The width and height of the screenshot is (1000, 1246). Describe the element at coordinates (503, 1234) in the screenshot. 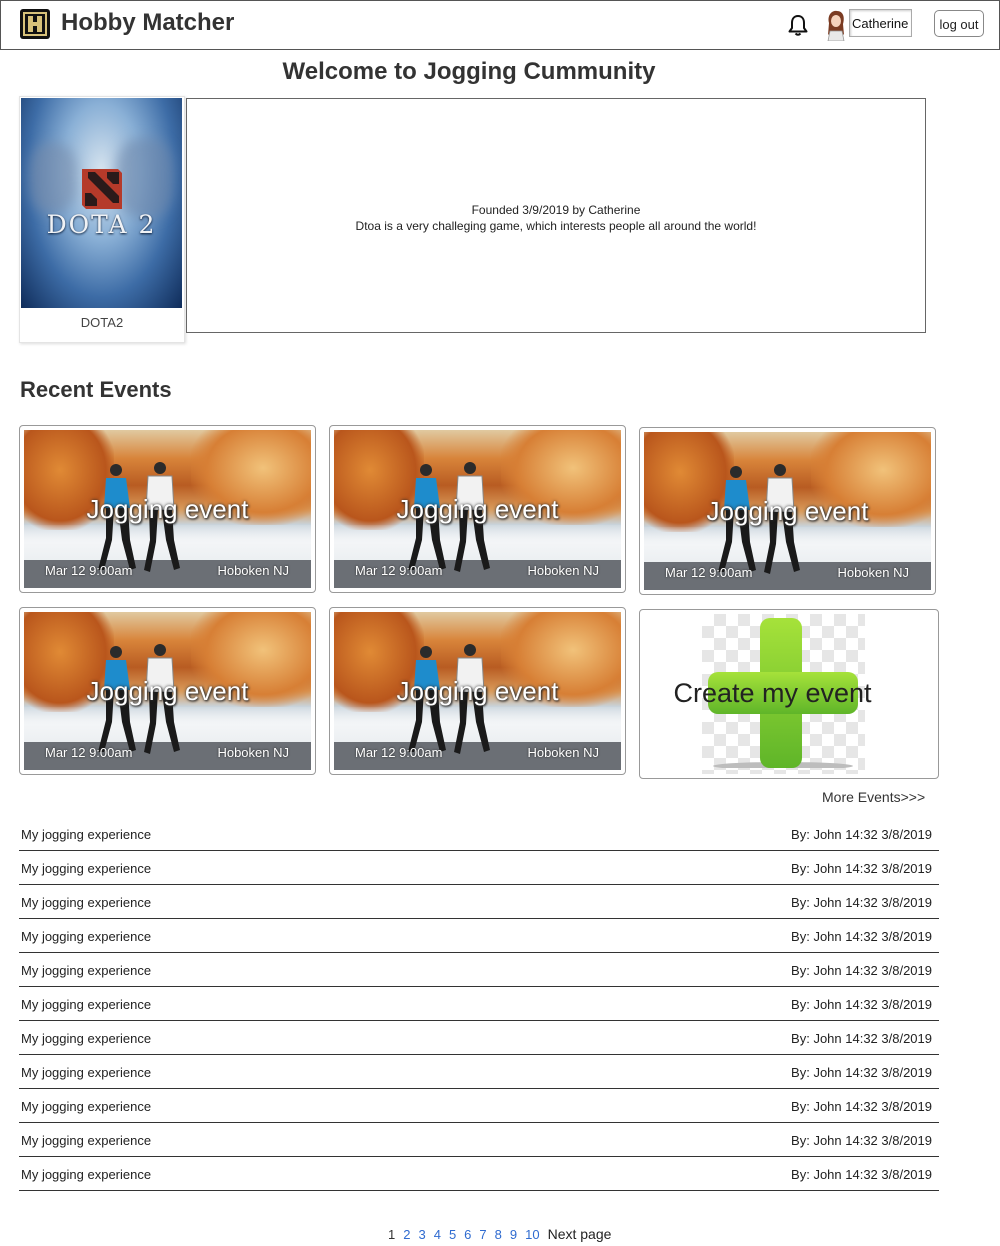

I see `pagination: 1 2 3 4 5 6 7 8 9 10 Next page` at that location.